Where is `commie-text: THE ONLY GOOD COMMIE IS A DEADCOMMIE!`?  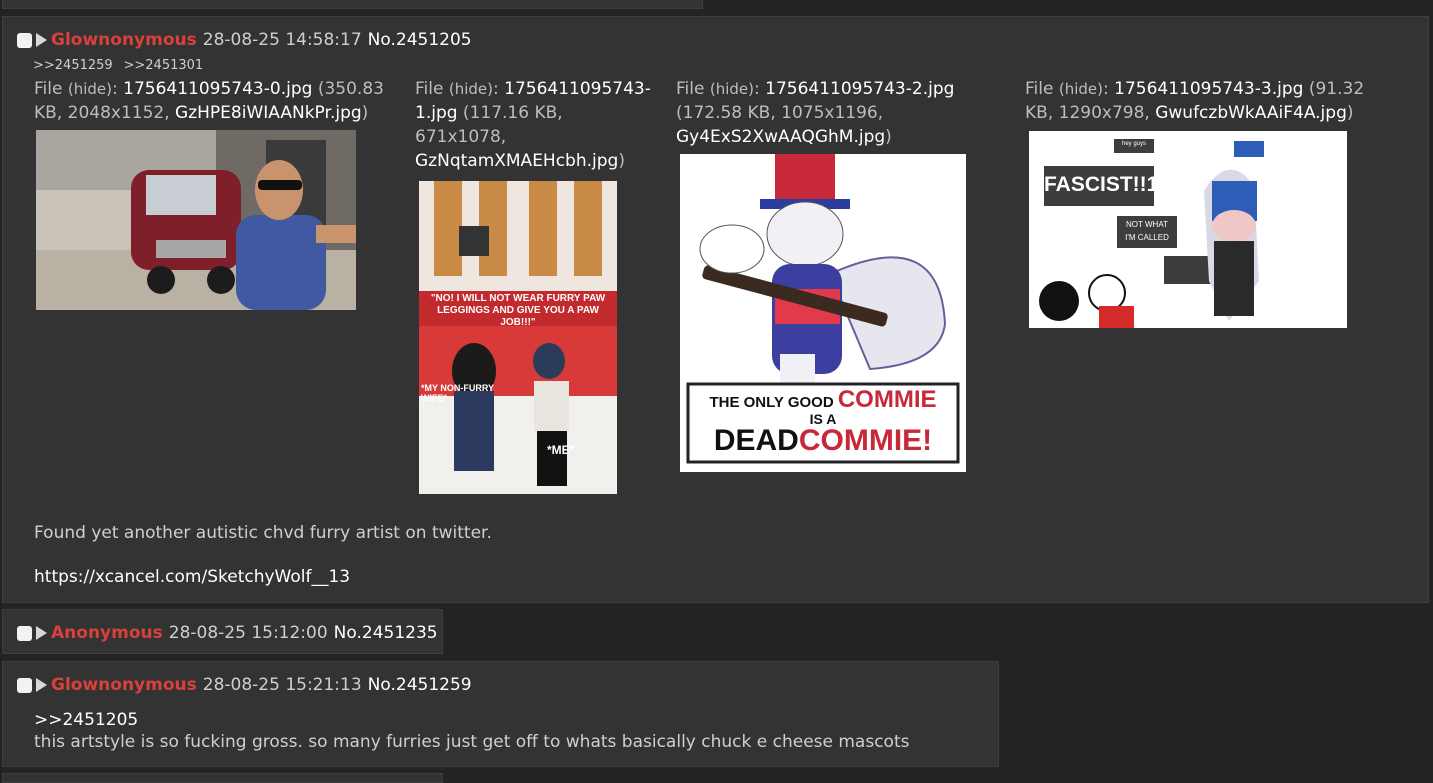 commie-text: THE ONLY GOOD COMMIE IS A DEADCOMMIE! is located at coordinates (823, 421).